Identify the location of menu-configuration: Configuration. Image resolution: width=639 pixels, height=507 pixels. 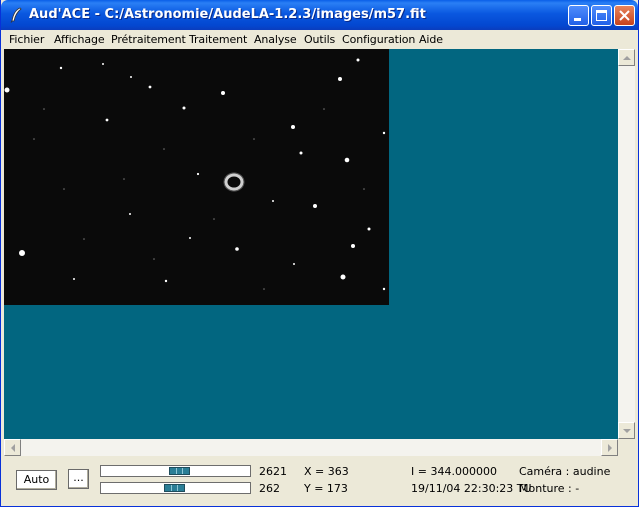
(378, 39).